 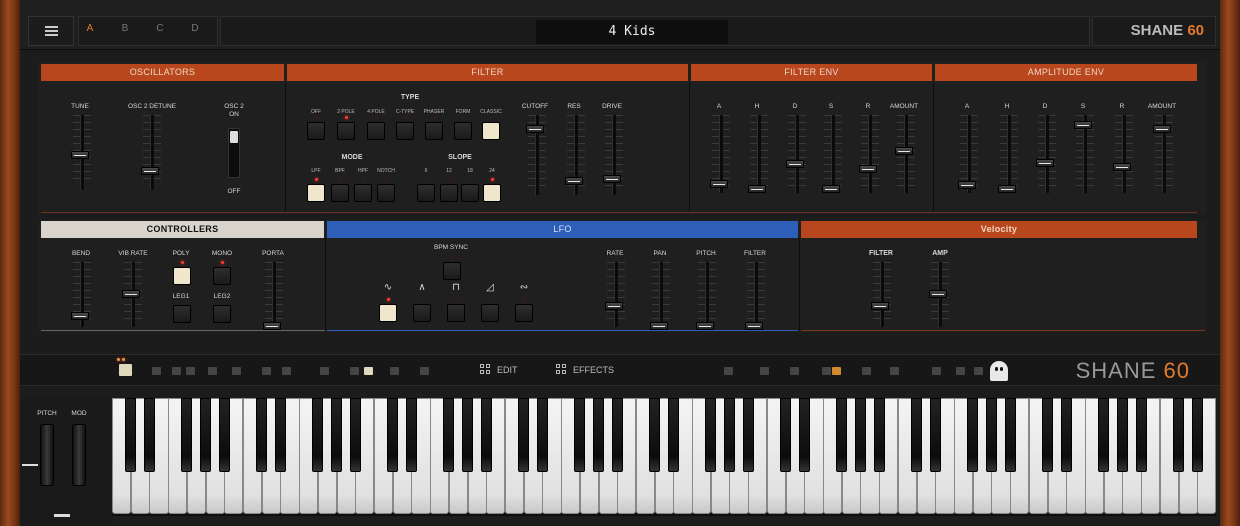 I want to click on osc2-detune-slider-handle, so click(x=150, y=171).